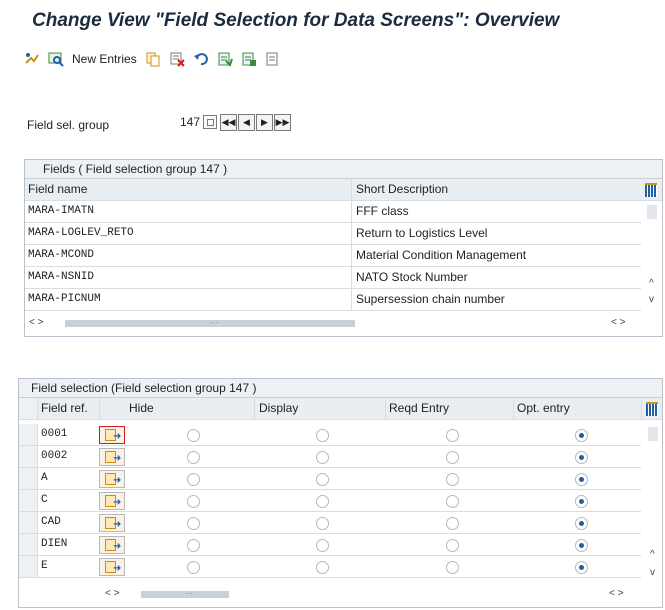 The image size is (665, 610). What do you see at coordinates (412, 277) in the screenshot?
I see `short-description-cell: NATO Stock Number` at bounding box center [412, 277].